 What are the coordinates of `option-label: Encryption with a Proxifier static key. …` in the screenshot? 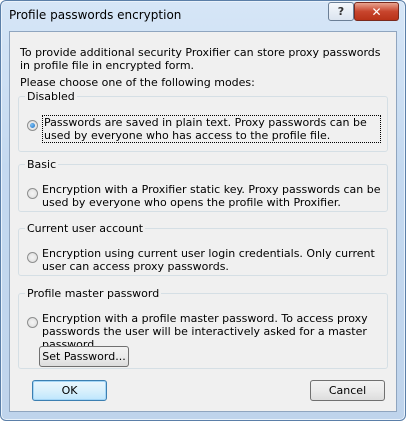 It's located at (211, 196).